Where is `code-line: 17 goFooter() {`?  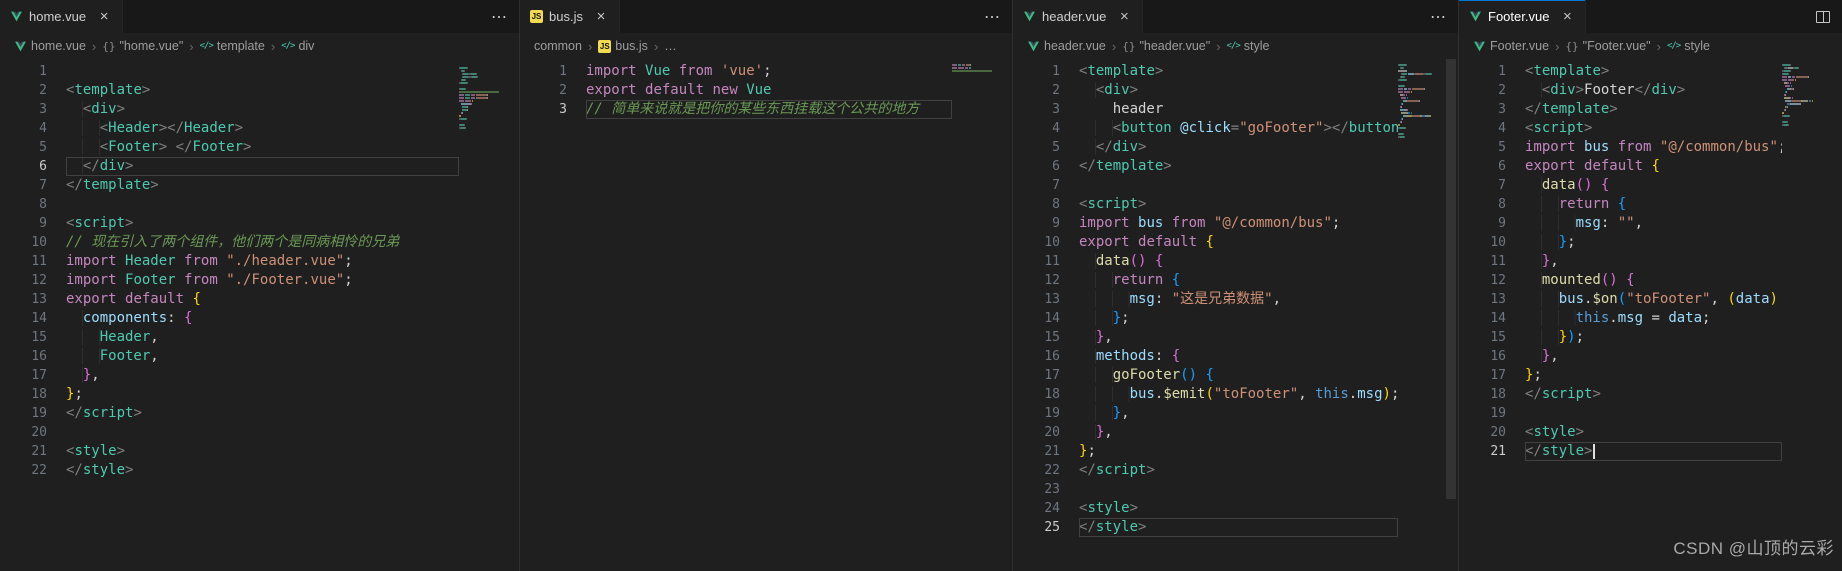
code-line: 17 goFooter() { is located at coordinates (1205, 375).